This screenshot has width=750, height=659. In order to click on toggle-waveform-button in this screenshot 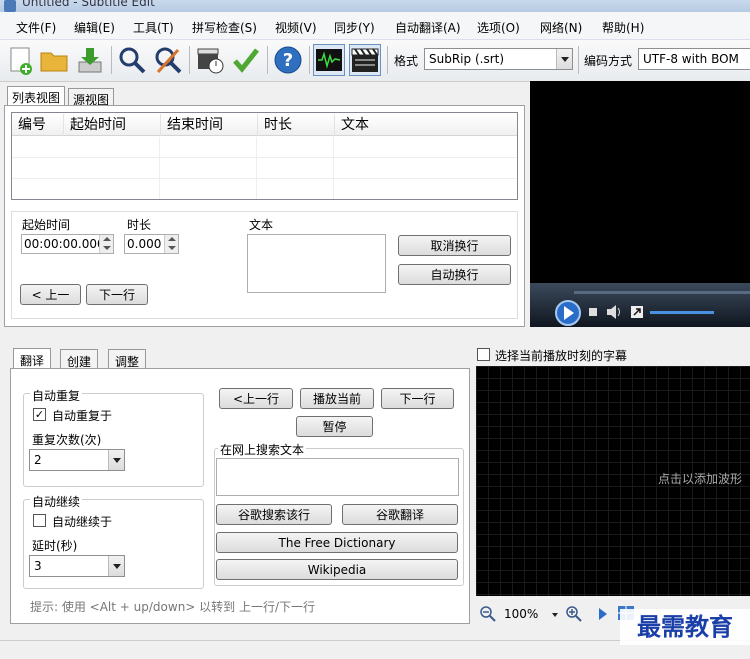, I will do `click(329, 60)`.